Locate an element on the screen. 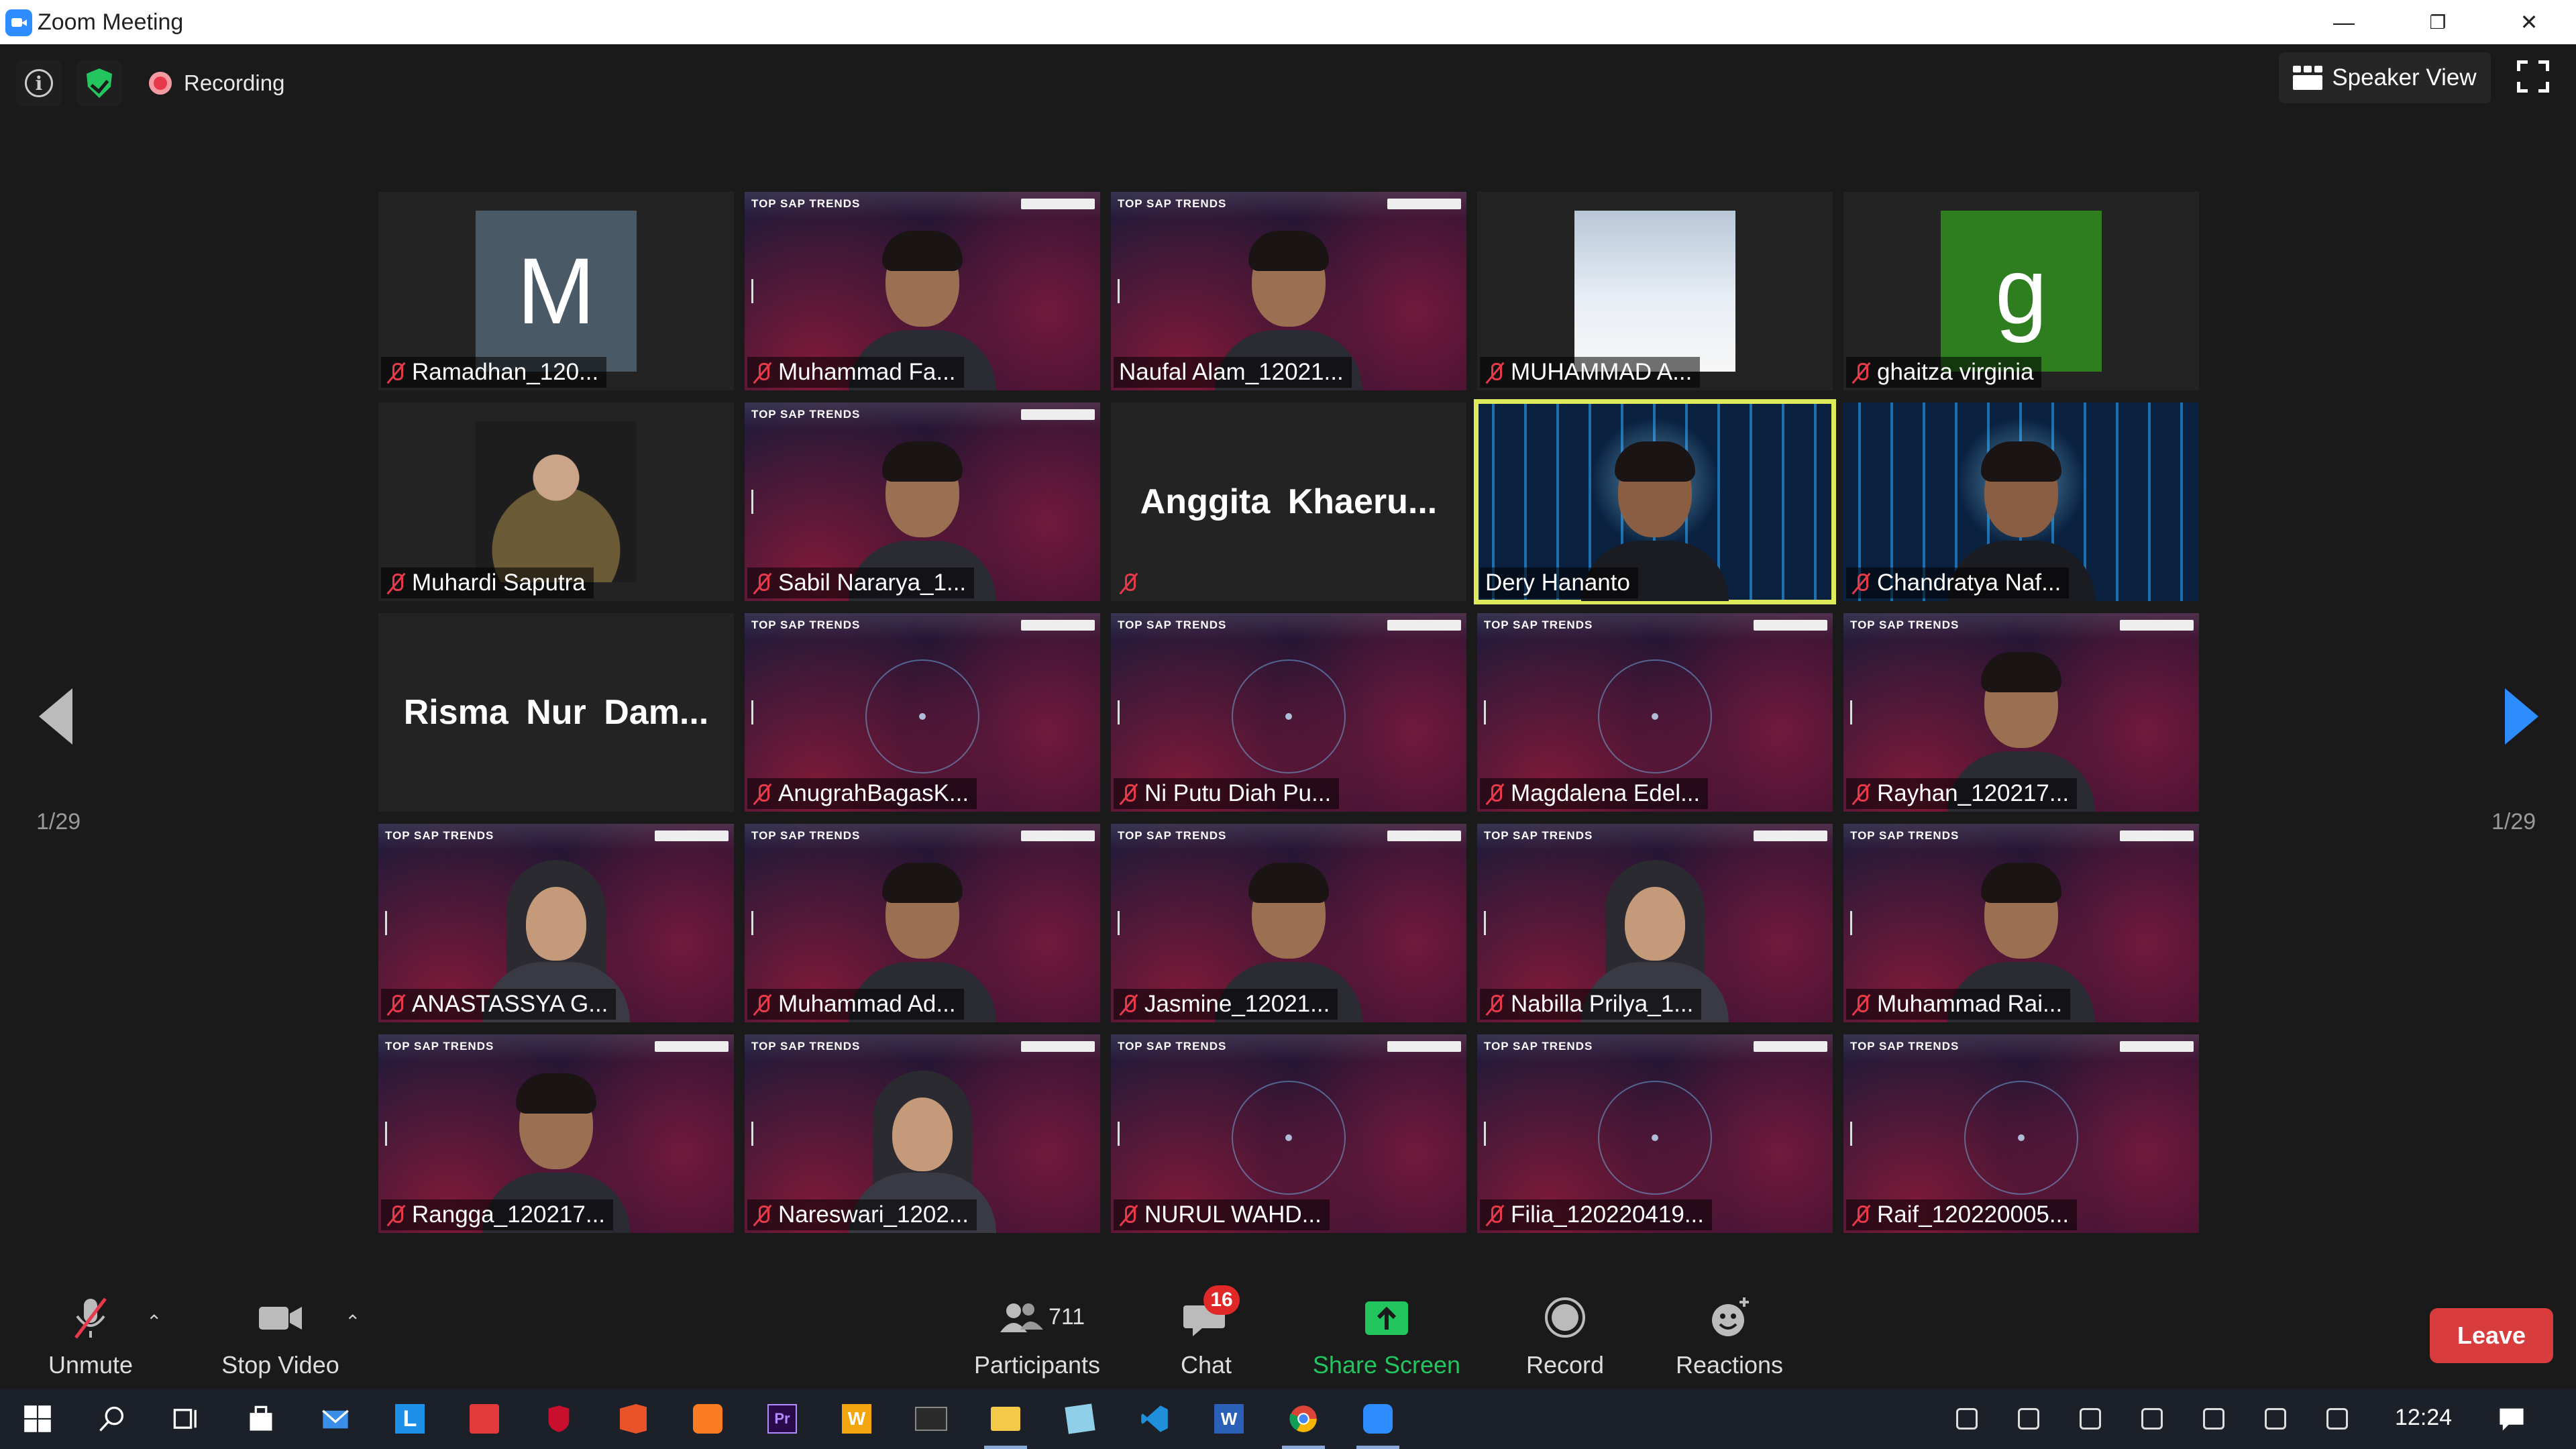 The width and height of the screenshot is (2576, 1449). participants-icon-group: 711 is located at coordinates (1037, 1317).